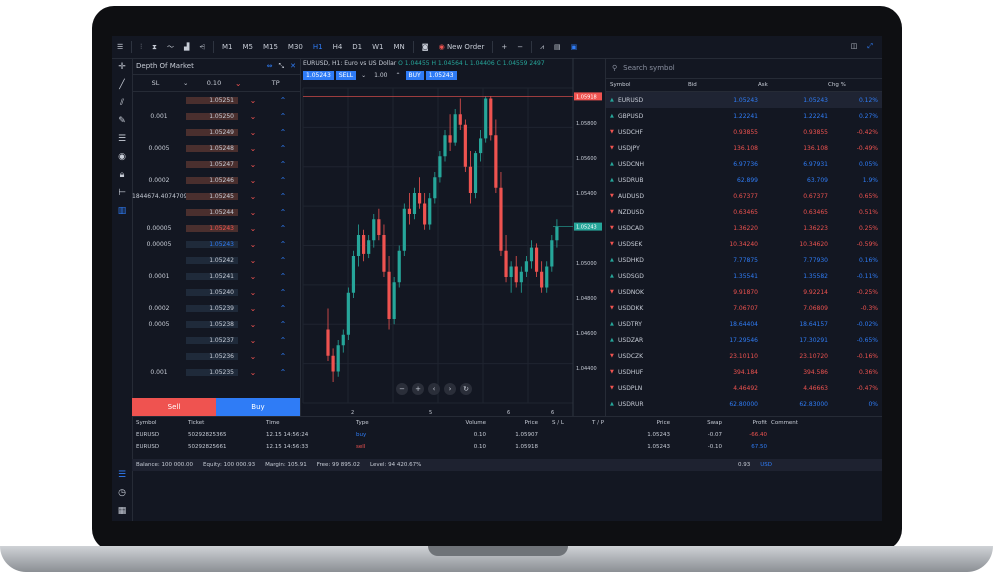 The height and width of the screenshot is (578, 993). I want to click on watchlist-row: ▲ USDSGD 1.35541 1.35582 -0.11%, so click(744, 276).